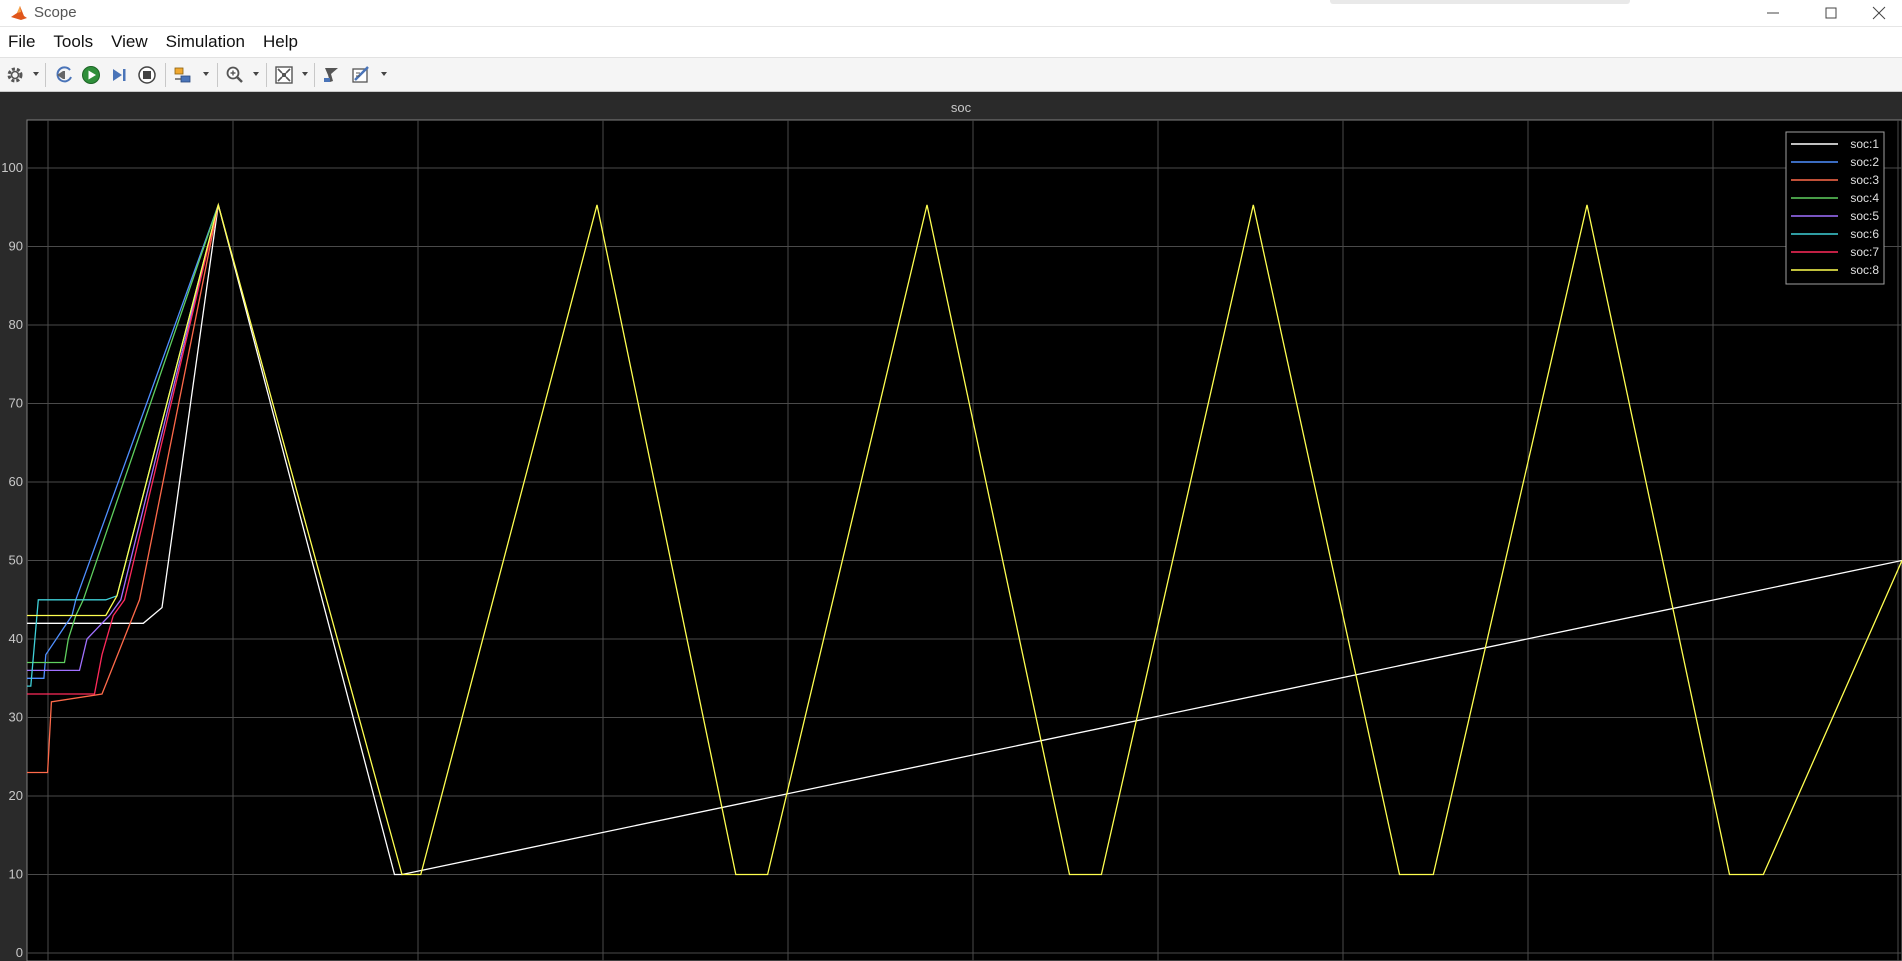 The image size is (1902, 961). What do you see at coordinates (16, 246) in the screenshot?
I see `y-tick-label: 90` at bounding box center [16, 246].